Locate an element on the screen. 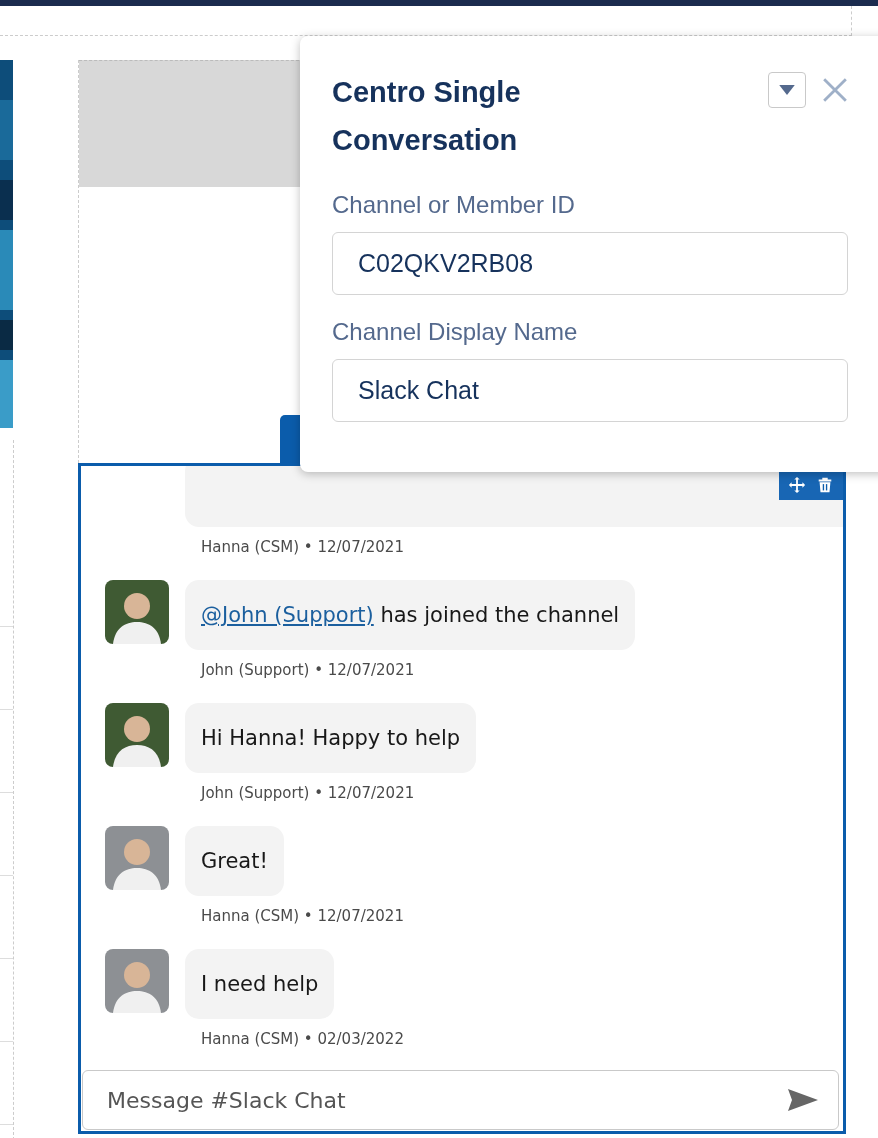 The height and width of the screenshot is (1138, 878). message-text: I need help is located at coordinates (260, 984).